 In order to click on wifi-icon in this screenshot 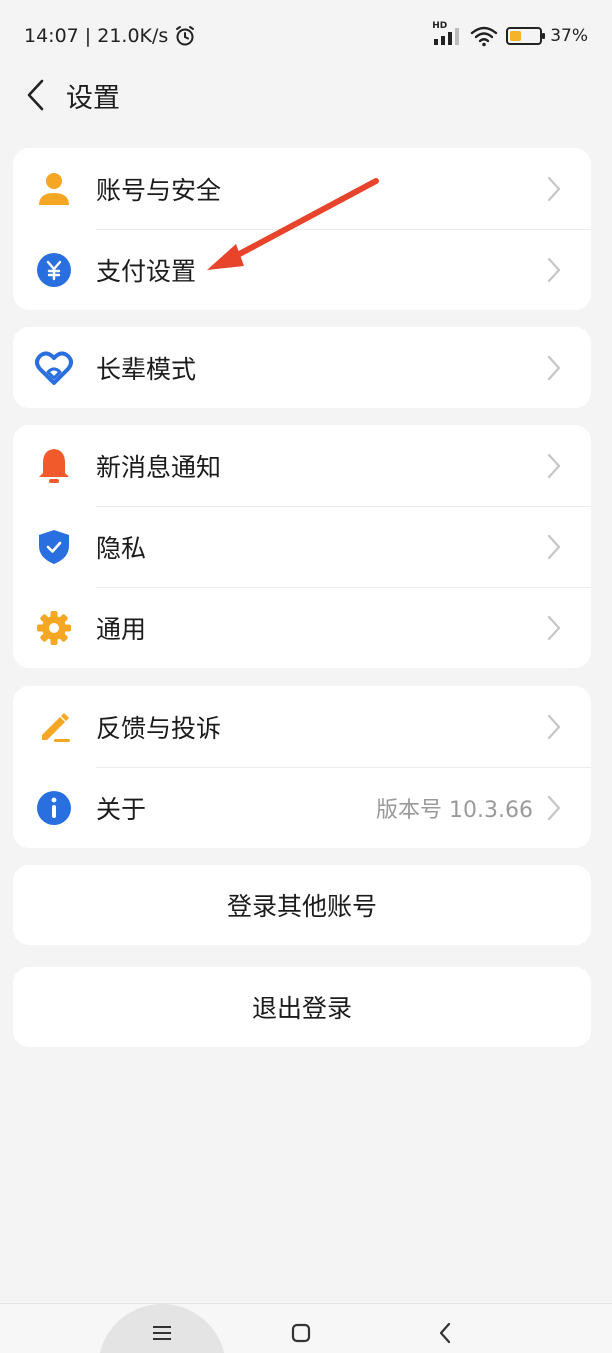, I will do `click(484, 36)`.